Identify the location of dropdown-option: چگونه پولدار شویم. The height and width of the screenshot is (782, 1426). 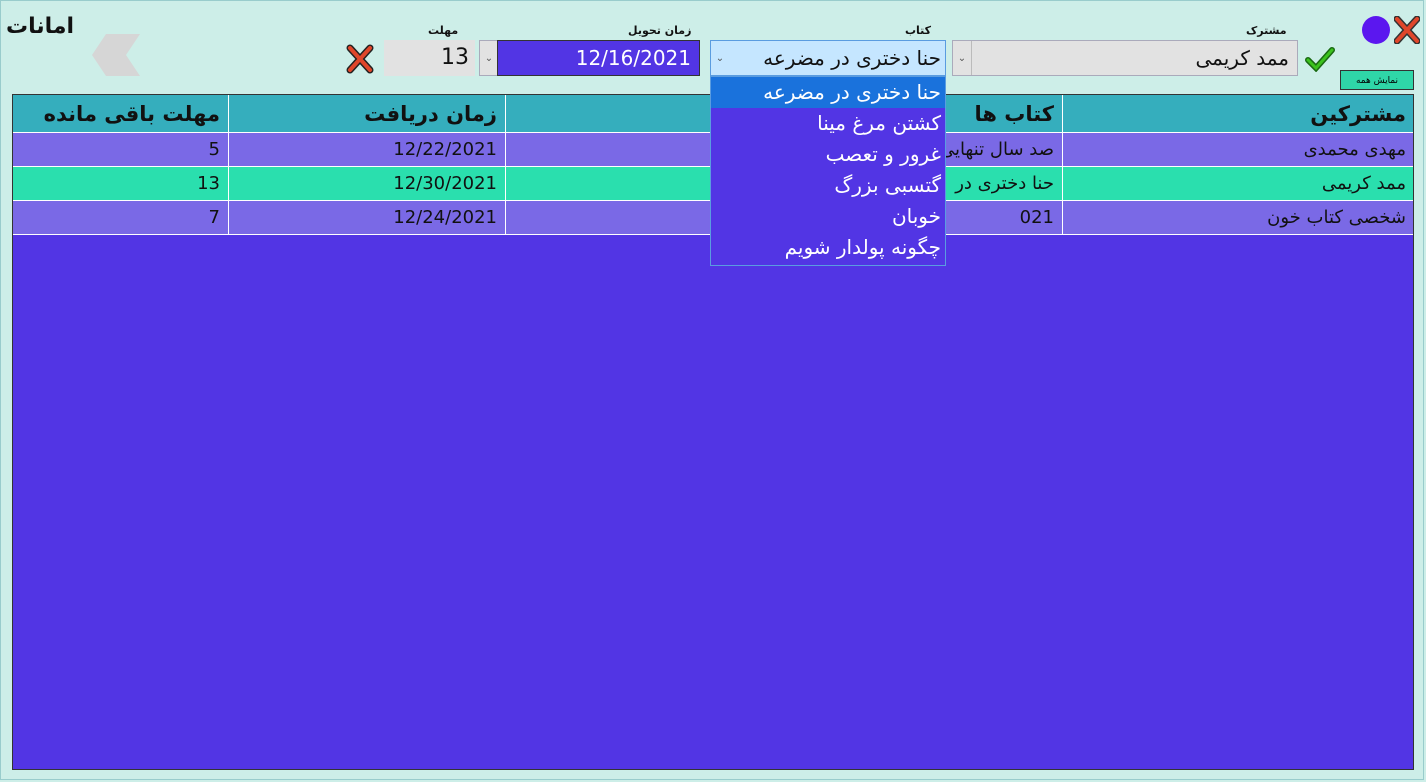
(828, 247).